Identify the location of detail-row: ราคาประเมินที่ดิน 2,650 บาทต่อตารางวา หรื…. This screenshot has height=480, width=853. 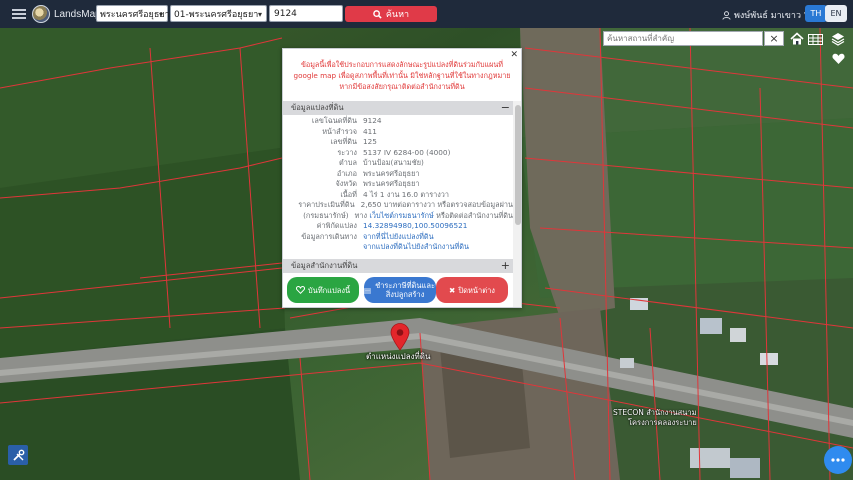
(398, 205).